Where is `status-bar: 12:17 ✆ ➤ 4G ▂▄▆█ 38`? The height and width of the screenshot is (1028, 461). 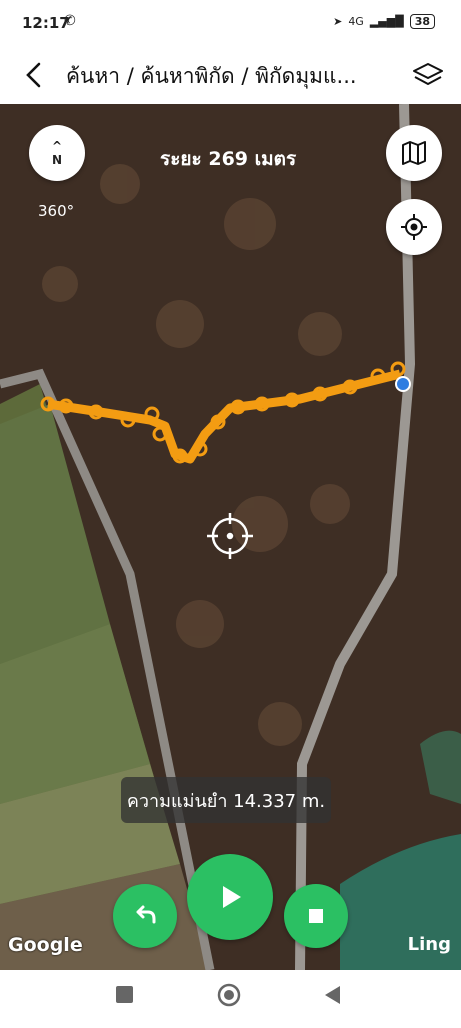 status-bar: 12:17 ✆ ➤ 4G ▂▄▆█ 38 is located at coordinates (230, 24).